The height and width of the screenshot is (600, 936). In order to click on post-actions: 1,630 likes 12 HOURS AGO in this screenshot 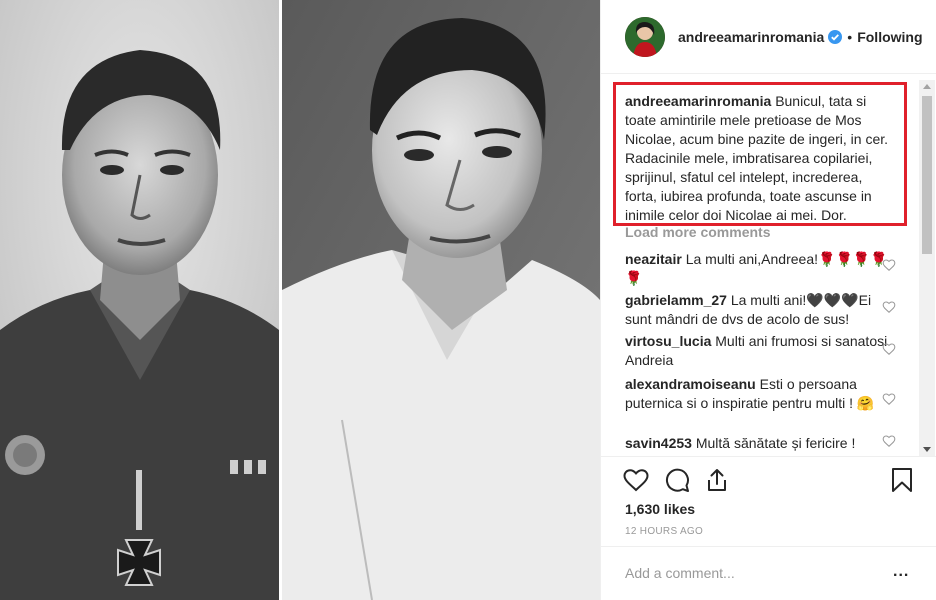, I will do `click(768, 501)`.